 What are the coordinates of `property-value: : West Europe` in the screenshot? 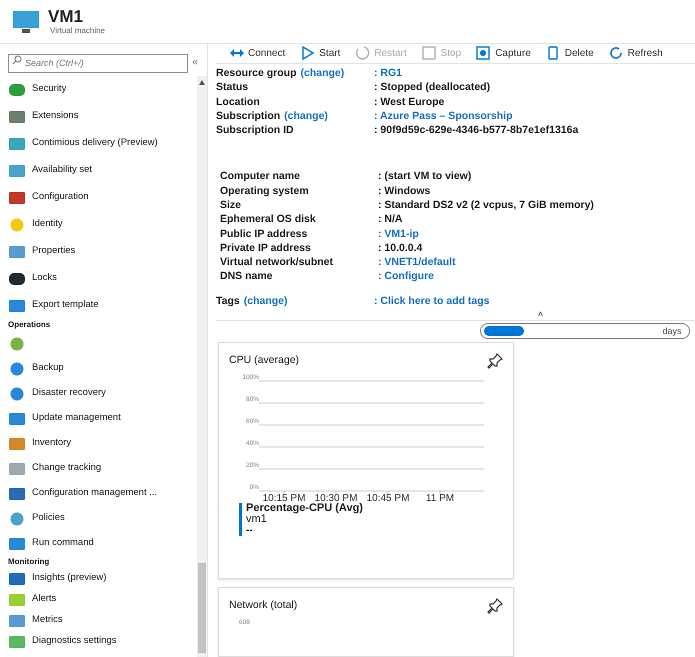 It's located at (409, 101).